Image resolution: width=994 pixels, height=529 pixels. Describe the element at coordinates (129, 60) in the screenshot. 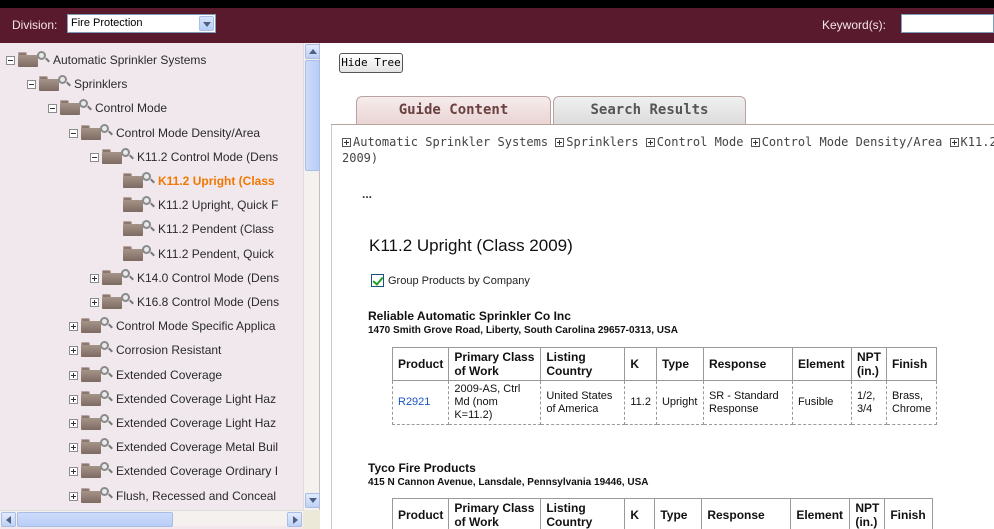

I see `tree-node-label: Automatic Sprinkler Systems` at that location.